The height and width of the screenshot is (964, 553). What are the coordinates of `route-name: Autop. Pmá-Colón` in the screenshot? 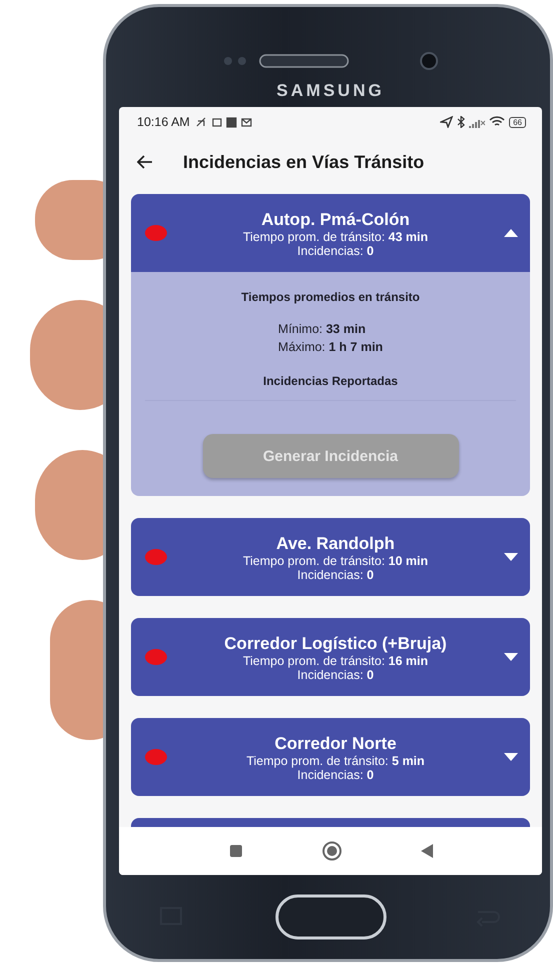 It's located at (335, 219).